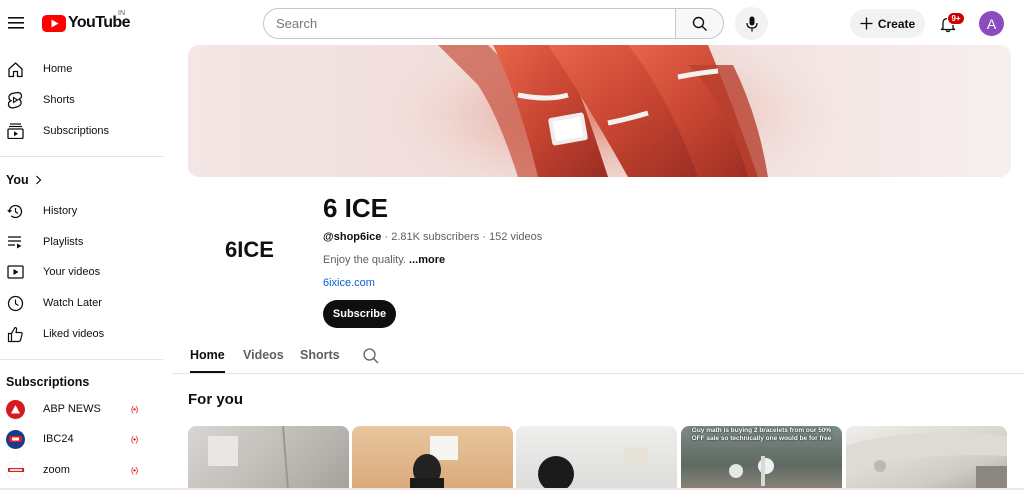  What do you see at coordinates (72, 303) in the screenshot?
I see `sidebar-item-label: Watch Later` at bounding box center [72, 303].